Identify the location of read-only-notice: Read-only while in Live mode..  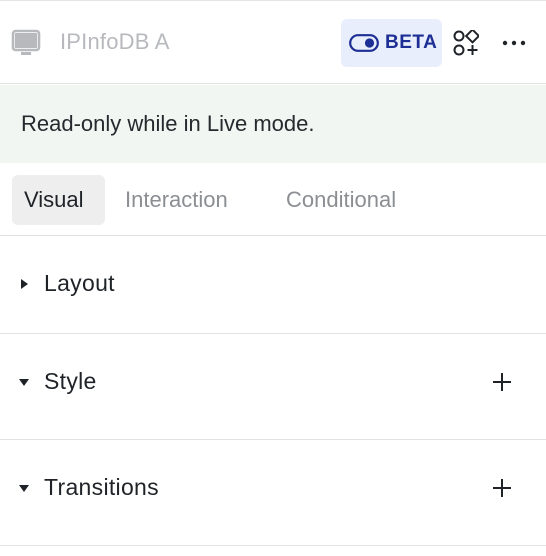
(273, 124).